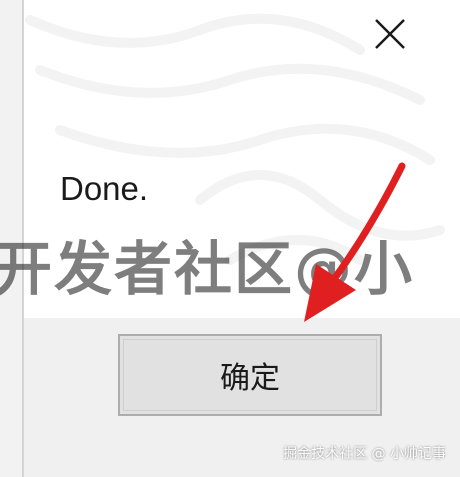 The height and width of the screenshot is (477, 460). Describe the element at coordinates (355, 242) in the screenshot. I see `red-arrow-annotation` at that location.